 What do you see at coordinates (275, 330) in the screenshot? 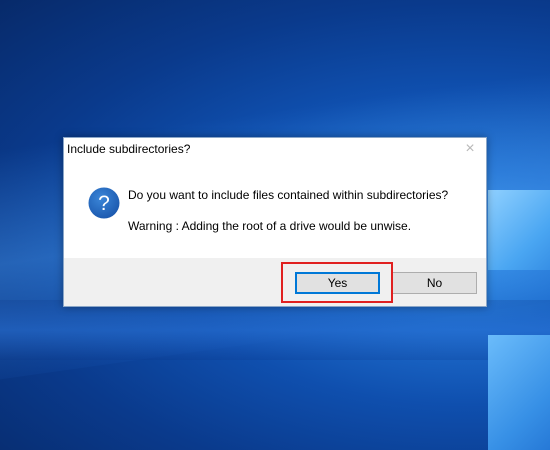
I see `wallpaper-light-band` at bounding box center [275, 330].